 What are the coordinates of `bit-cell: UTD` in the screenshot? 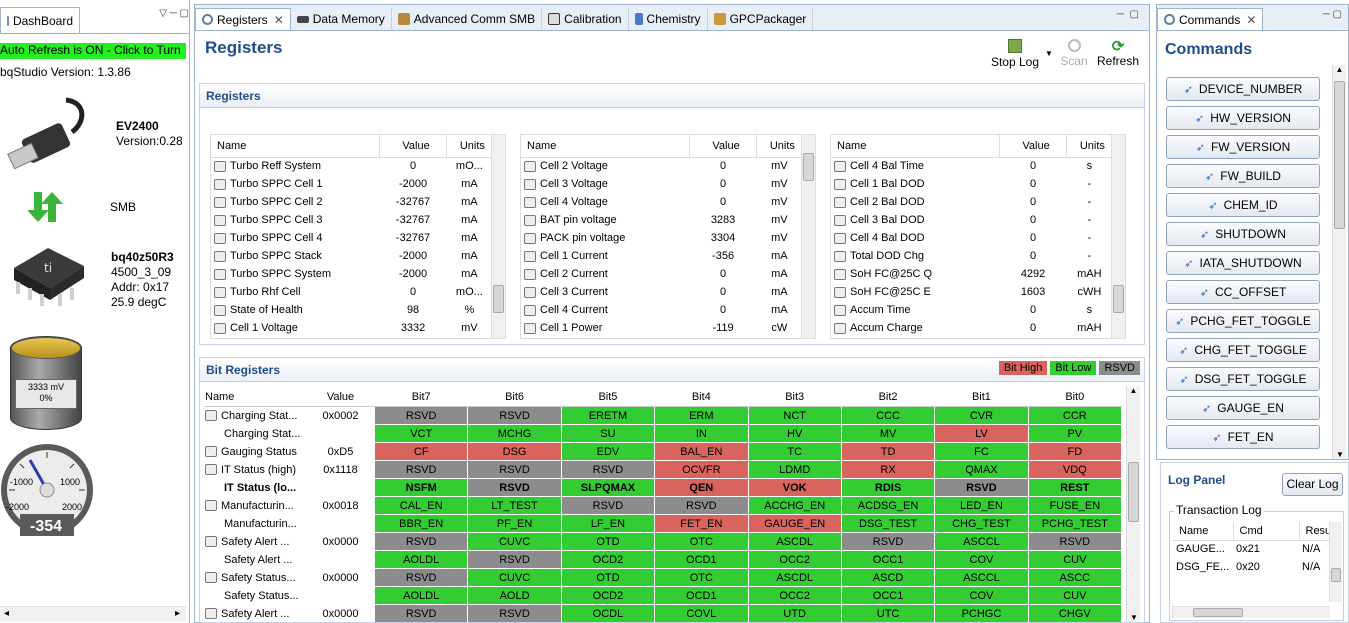 It's located at (794, 613).